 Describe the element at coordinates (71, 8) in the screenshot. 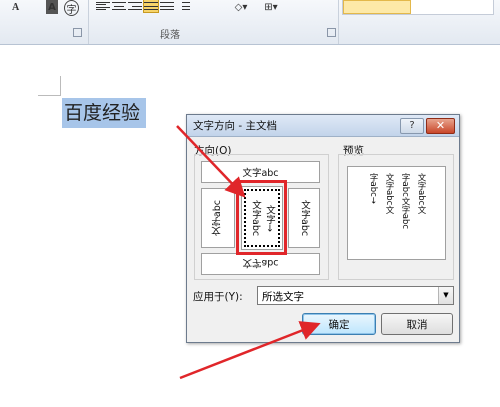

I see `enclose-characters-button: 字` at that location.